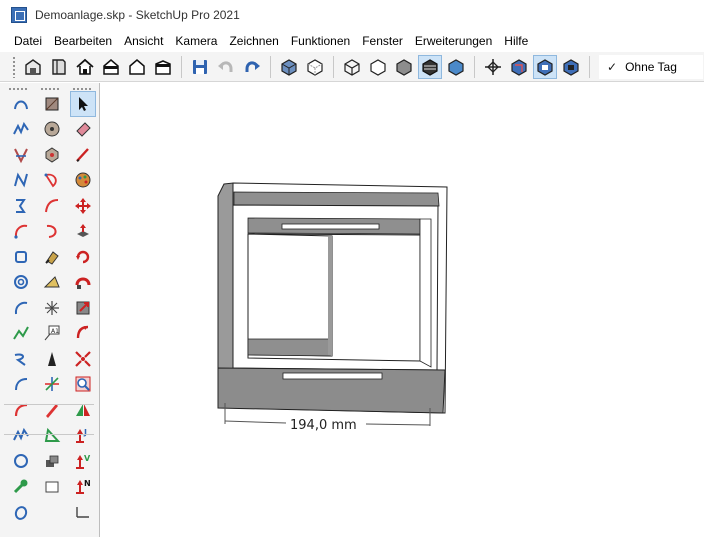 This screenshot has width=704, height=537. What do you see at coordinates (85, 67) in the screenshot?
I see `home-view-icon` at bounding box center [85, 67].